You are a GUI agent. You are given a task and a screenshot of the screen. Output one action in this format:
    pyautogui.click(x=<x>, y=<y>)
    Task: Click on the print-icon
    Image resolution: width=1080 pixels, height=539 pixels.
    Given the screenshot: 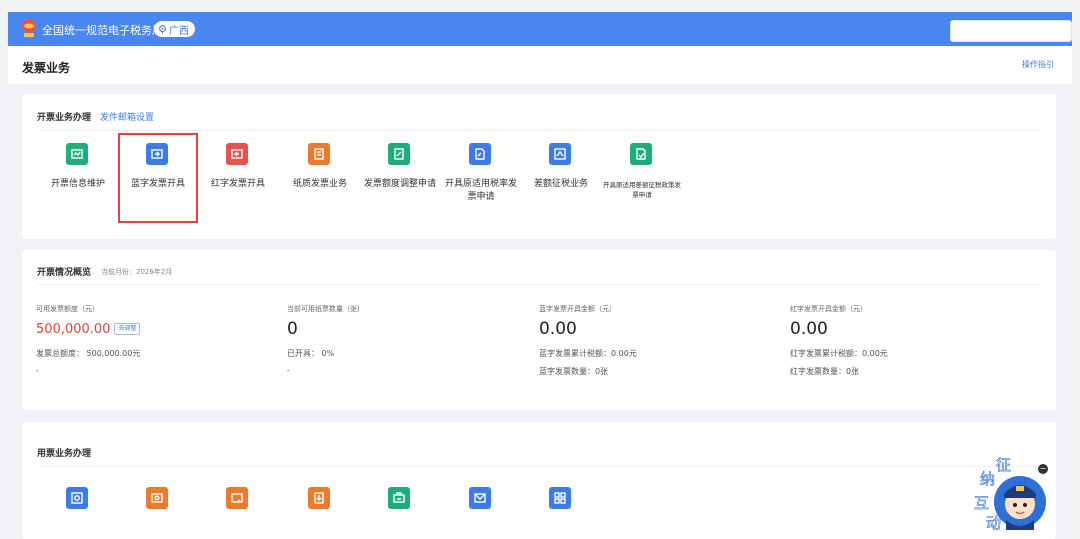 What is the action you would take?
    pyautogui.click(x=399, y=498)
    